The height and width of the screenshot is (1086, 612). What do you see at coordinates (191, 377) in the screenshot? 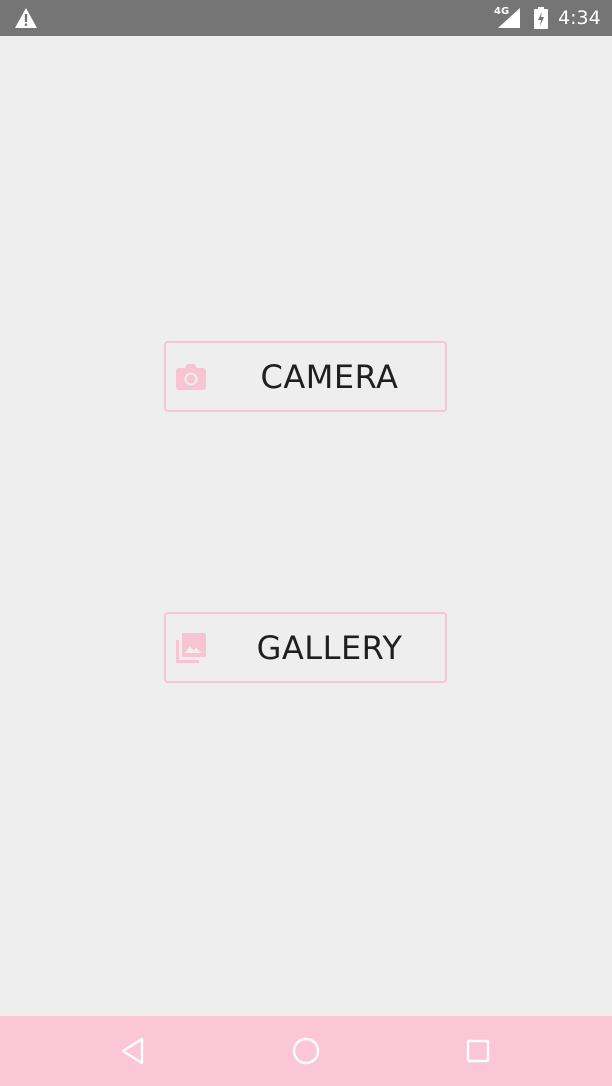
I see `camera-icon` at bounding box center [191, 377].